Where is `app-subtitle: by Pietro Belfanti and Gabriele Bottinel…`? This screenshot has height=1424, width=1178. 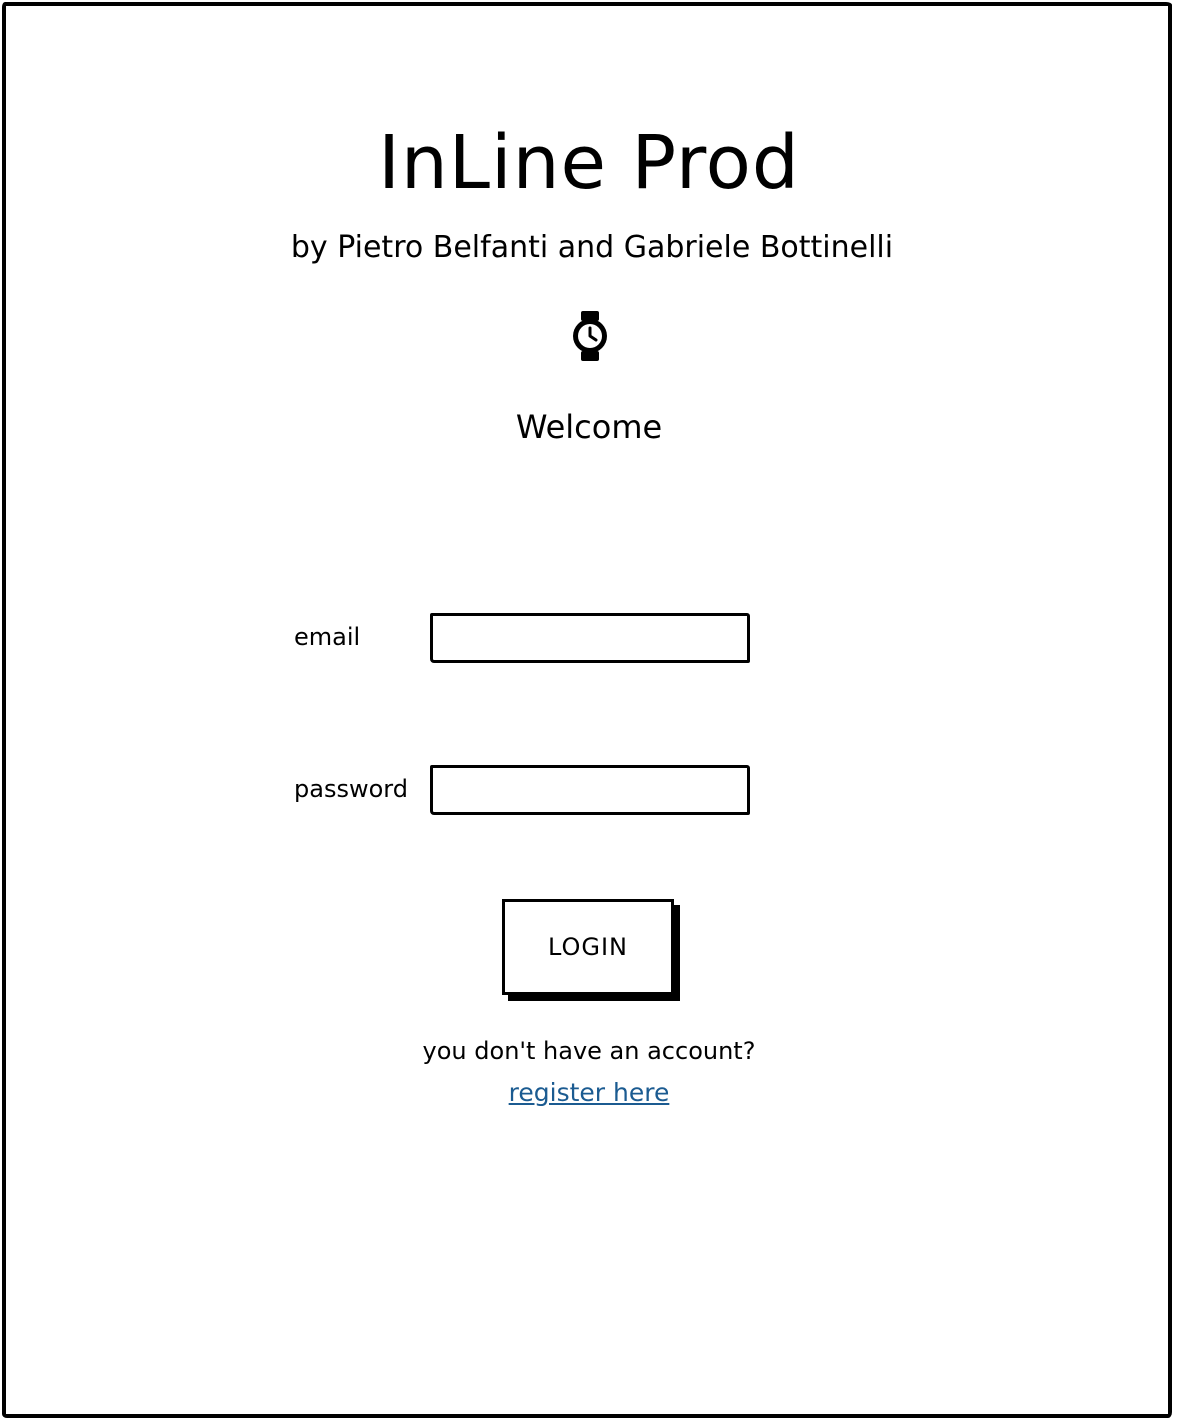
app-subtitle: by Pietro Belfanti and Gabriele Bottinel… is located at coordinates (592, 247).